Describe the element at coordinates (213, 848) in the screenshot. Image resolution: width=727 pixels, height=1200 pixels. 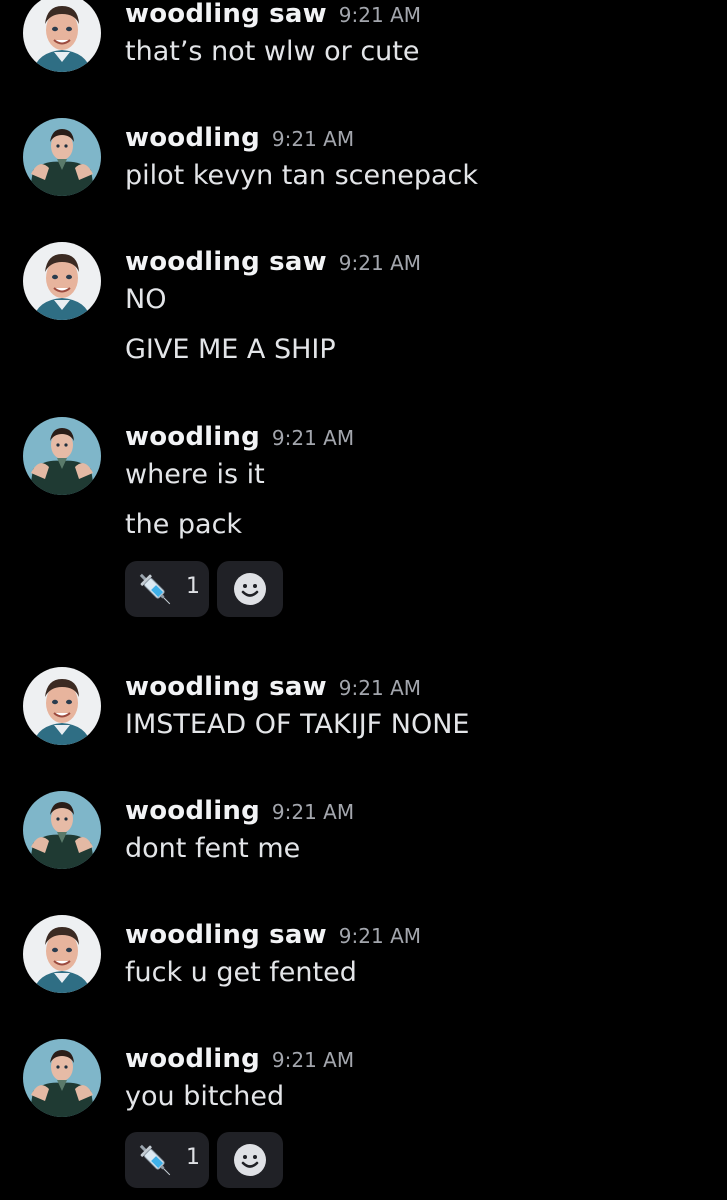
I see `message-text: dont fent me` at that location.